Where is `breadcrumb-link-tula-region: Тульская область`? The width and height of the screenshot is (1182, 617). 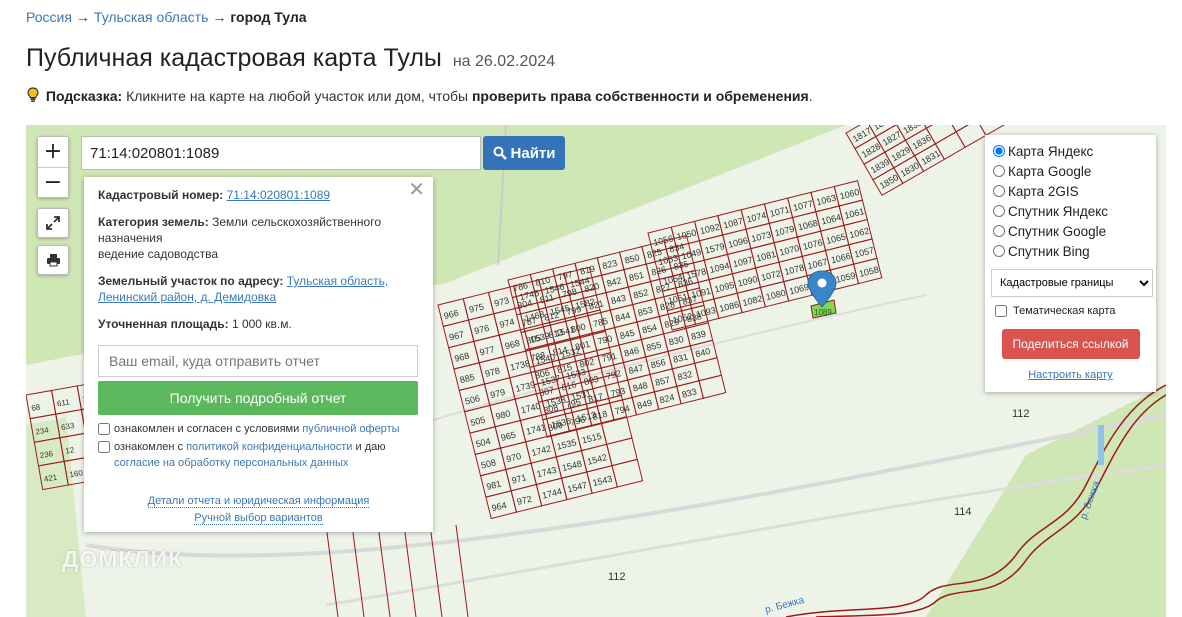 breadcrumb-link-tula-region: Тульская область is located at coordinates (151, 17).